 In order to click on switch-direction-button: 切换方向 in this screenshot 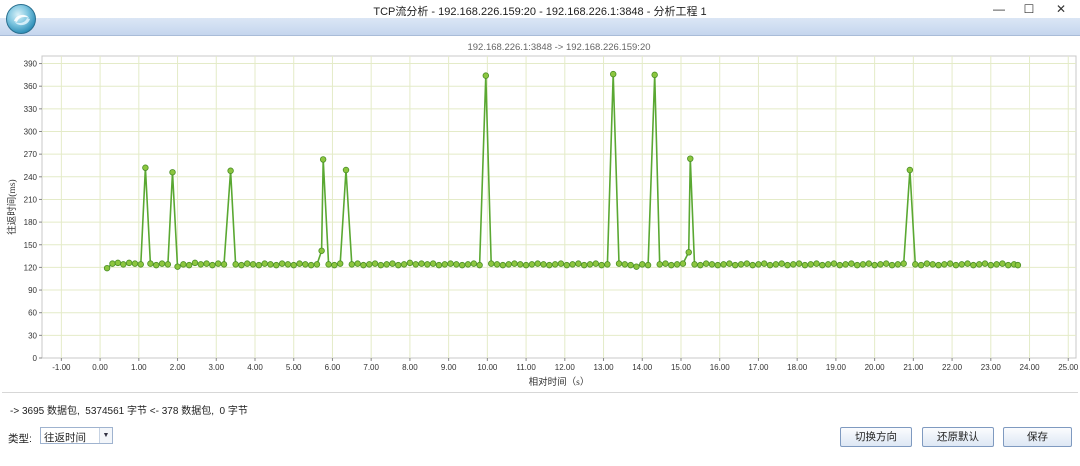, I will do `click(876, 437)`.